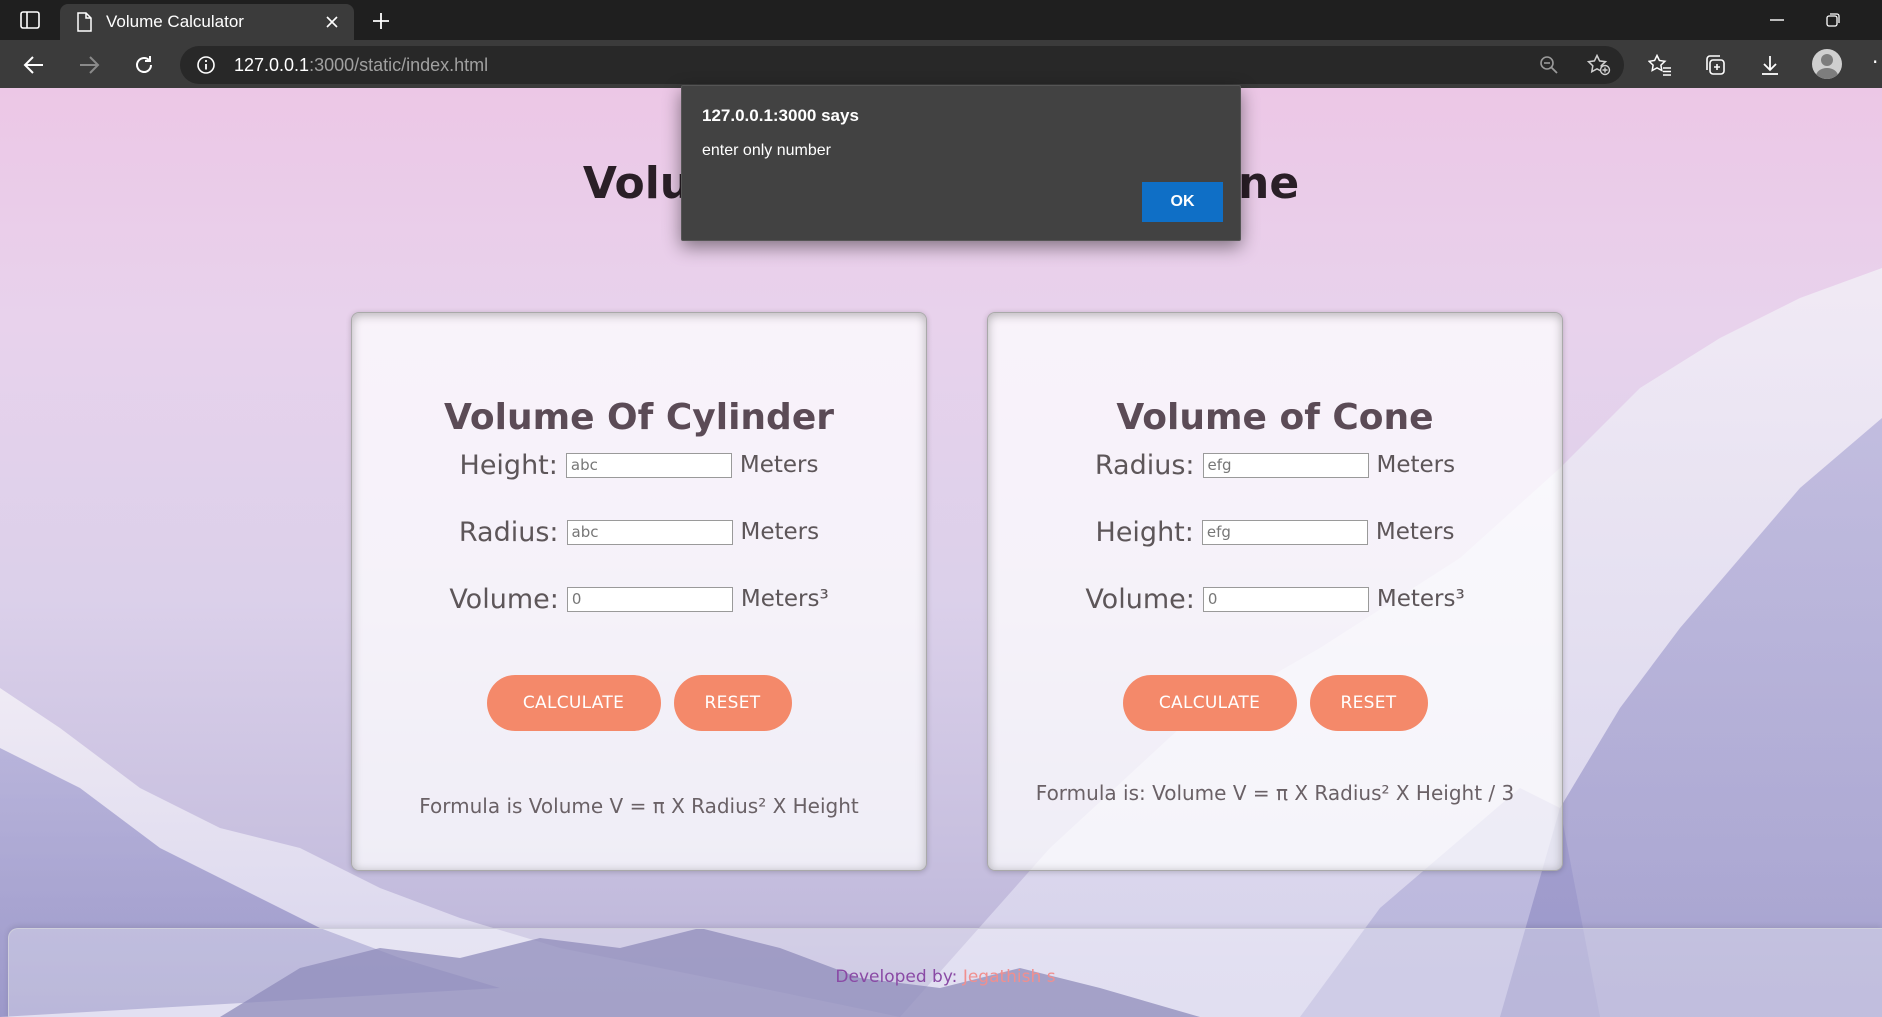 The image size is (1882, 1017). What do you see at coordinates (34, 65) in the screenshot?
I see `back-icon` at bounding box center [34, 65].